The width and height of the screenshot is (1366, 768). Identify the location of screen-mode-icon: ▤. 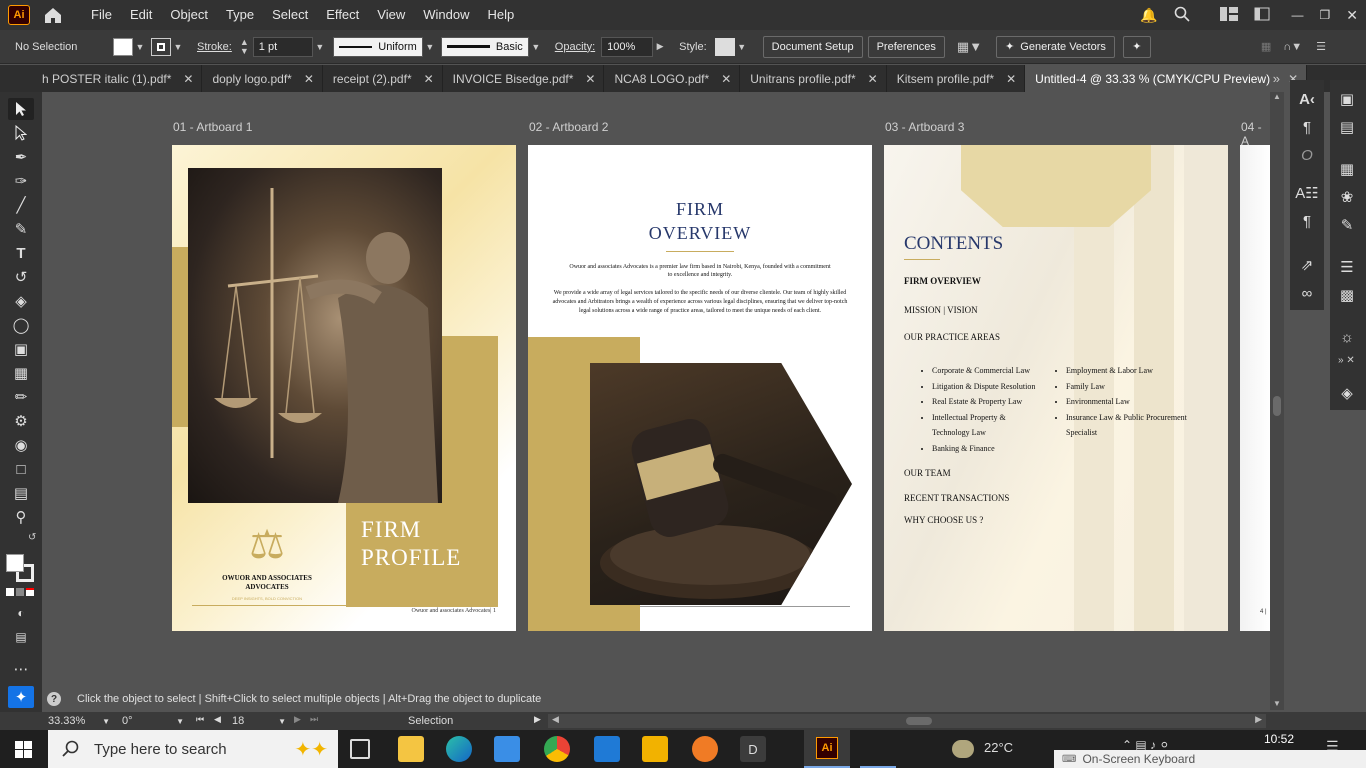
(21, 637).